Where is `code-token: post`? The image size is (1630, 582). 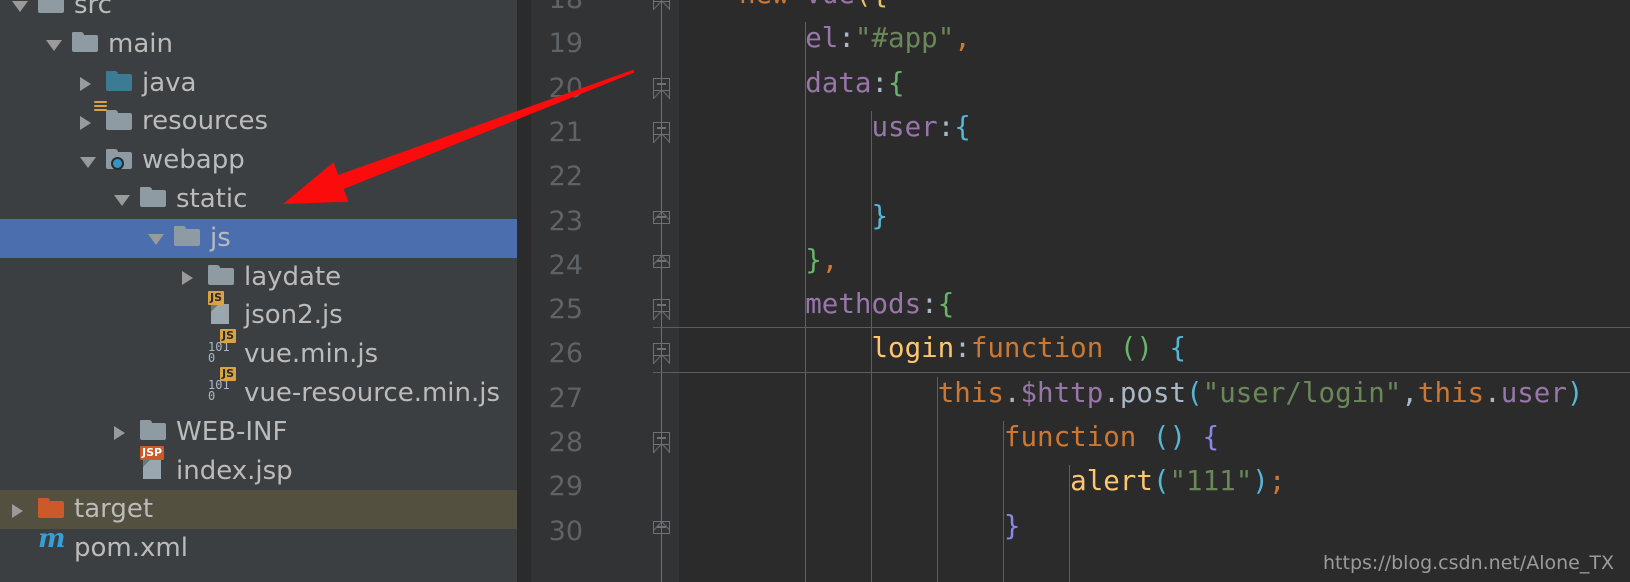 code-token: post is located at coordinates (1153, 392).